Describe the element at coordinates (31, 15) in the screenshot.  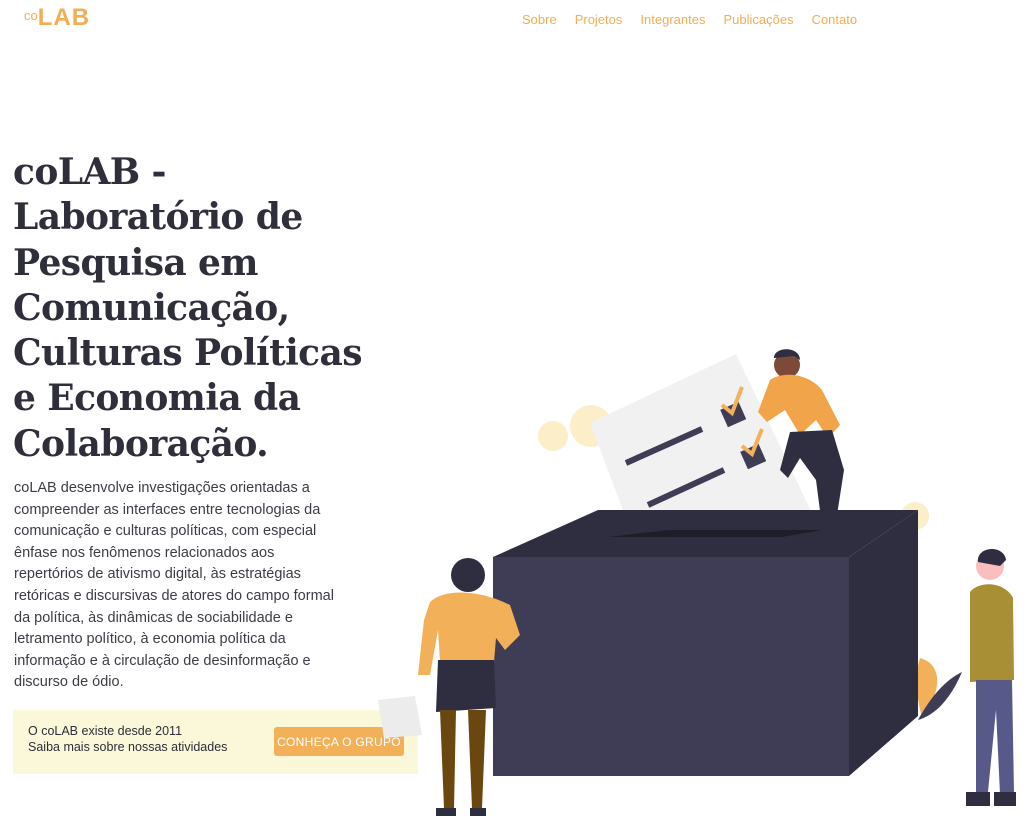
I see `logo-co: co` at that location.